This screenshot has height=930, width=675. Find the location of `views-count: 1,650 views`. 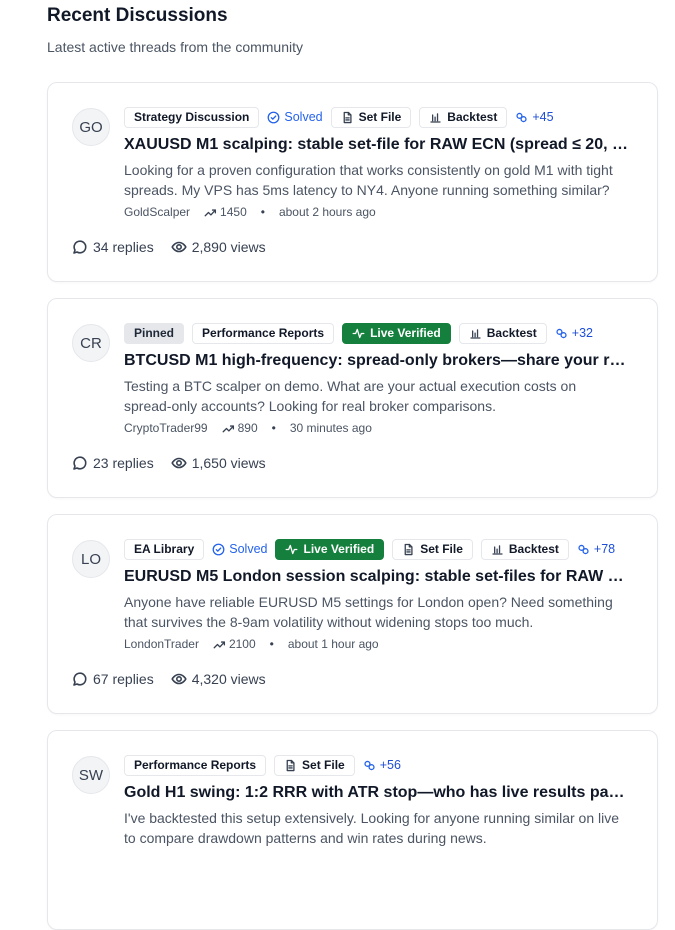

views-count: 1,650 views is located at coordinates (218, 463).